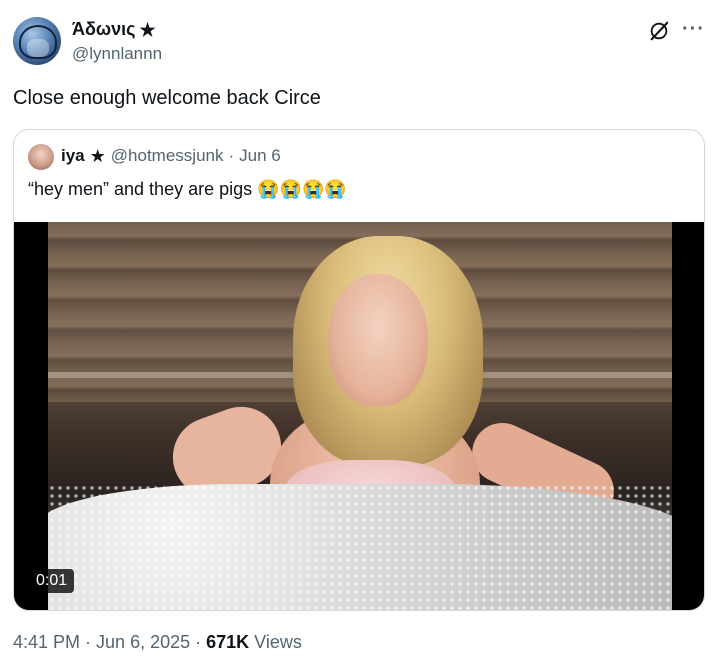 The image size is (716, 666). Describe the element at coordinates (37, 41) in the screenshot. I see `author-avatar` at that location.